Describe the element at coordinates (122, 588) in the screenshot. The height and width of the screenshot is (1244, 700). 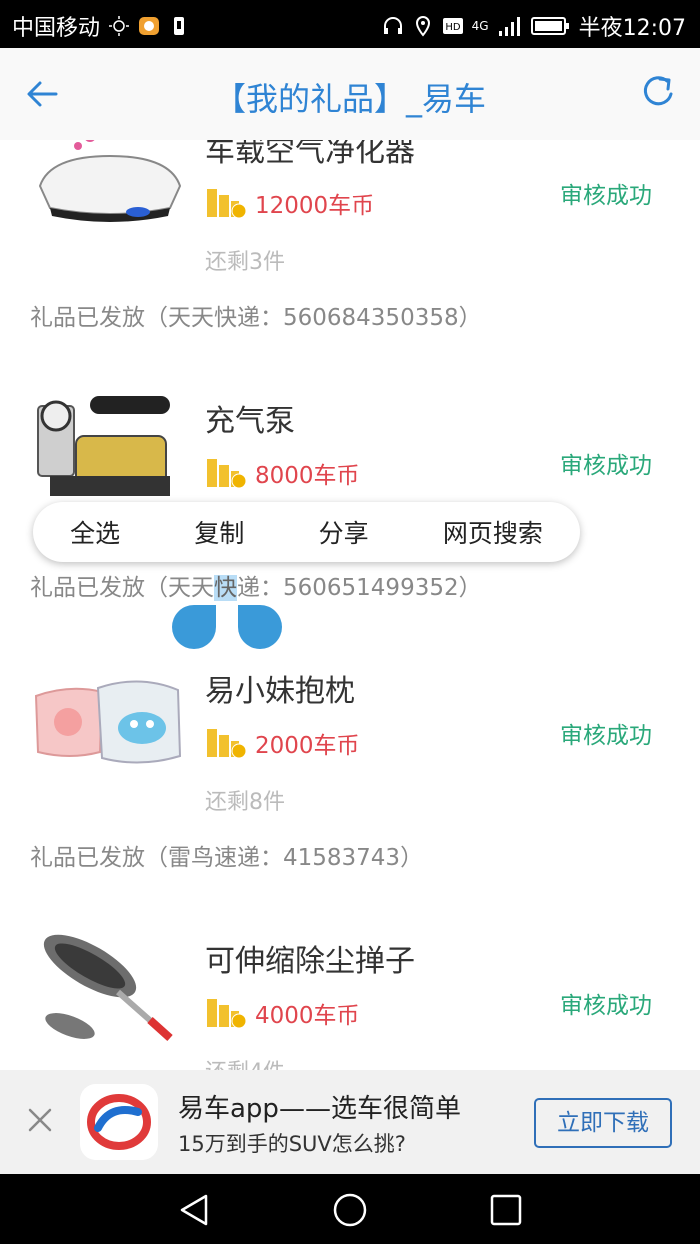
I see `shipping-text-prefix: 礼品已发放（天天` at that location.